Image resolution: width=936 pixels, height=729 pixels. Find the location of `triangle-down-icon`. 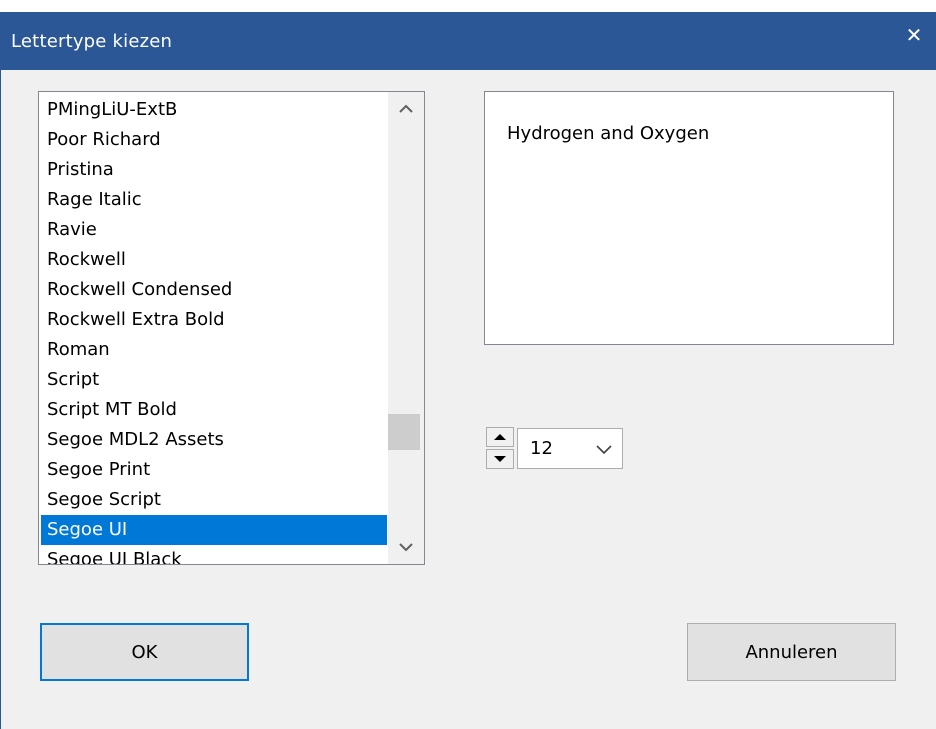

triangle-down-icon is located at coordinates (500, 459).